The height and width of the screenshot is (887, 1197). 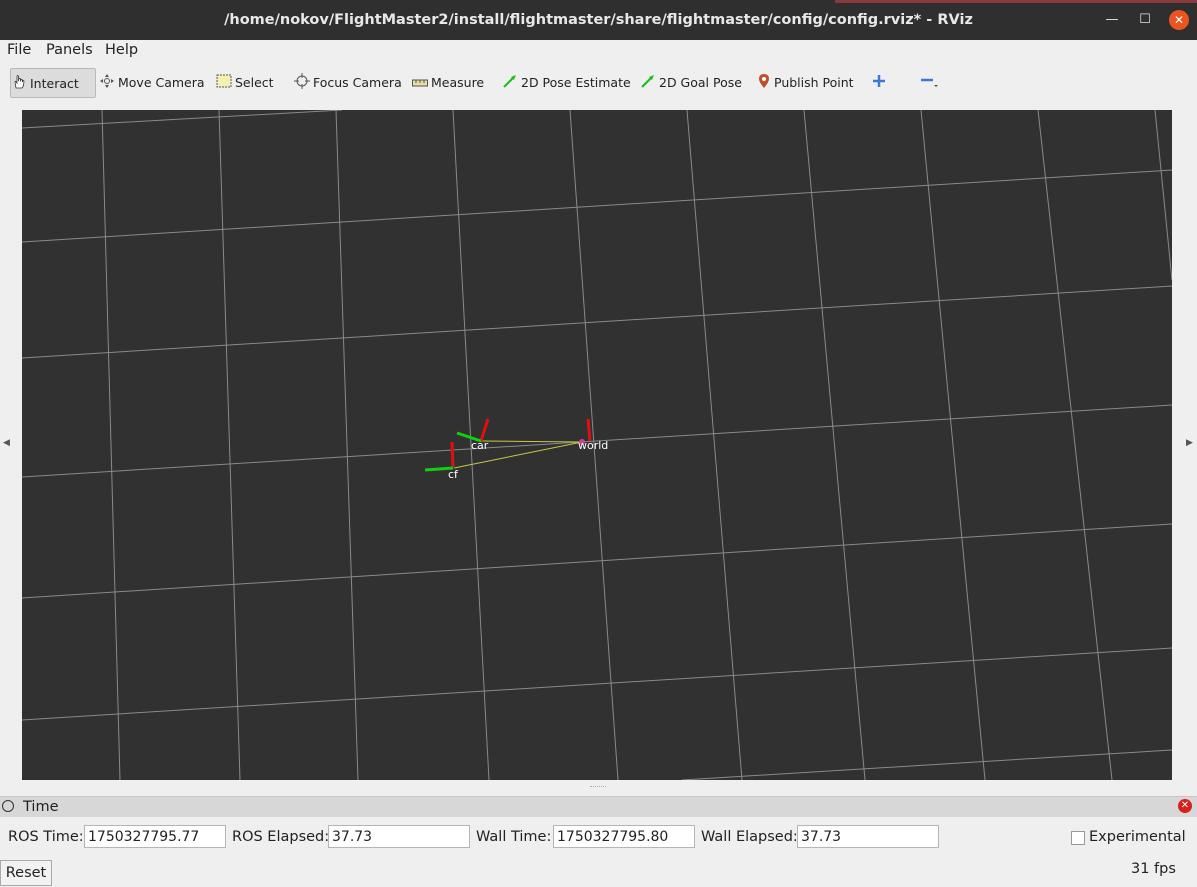 I want to click on wall-elapsed-label: Wall Elapsed:, so click(x=749, y=837).